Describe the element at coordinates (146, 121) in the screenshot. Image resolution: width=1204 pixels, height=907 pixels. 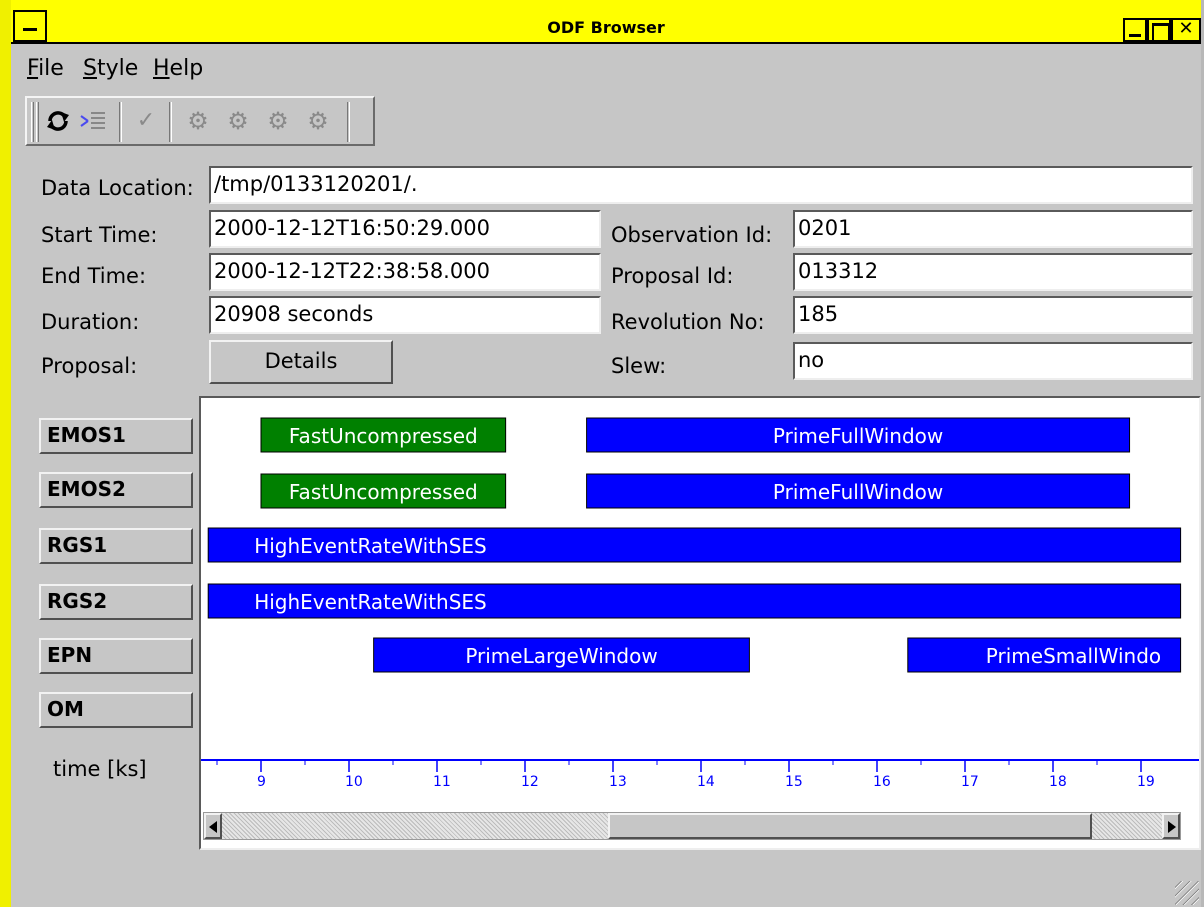
I see `check-icon: ✓` at that location.